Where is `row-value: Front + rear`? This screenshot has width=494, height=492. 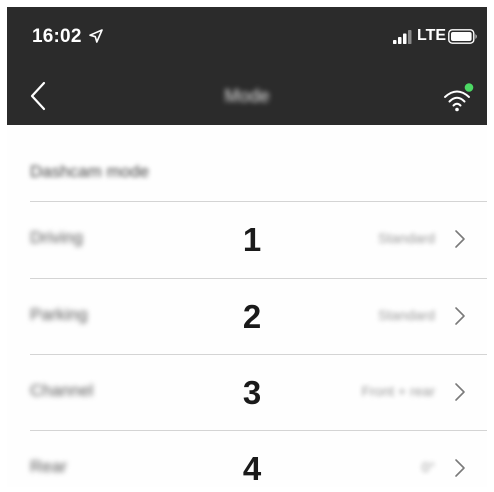 row-value: Front + rear is located at coordinates (398, 391).